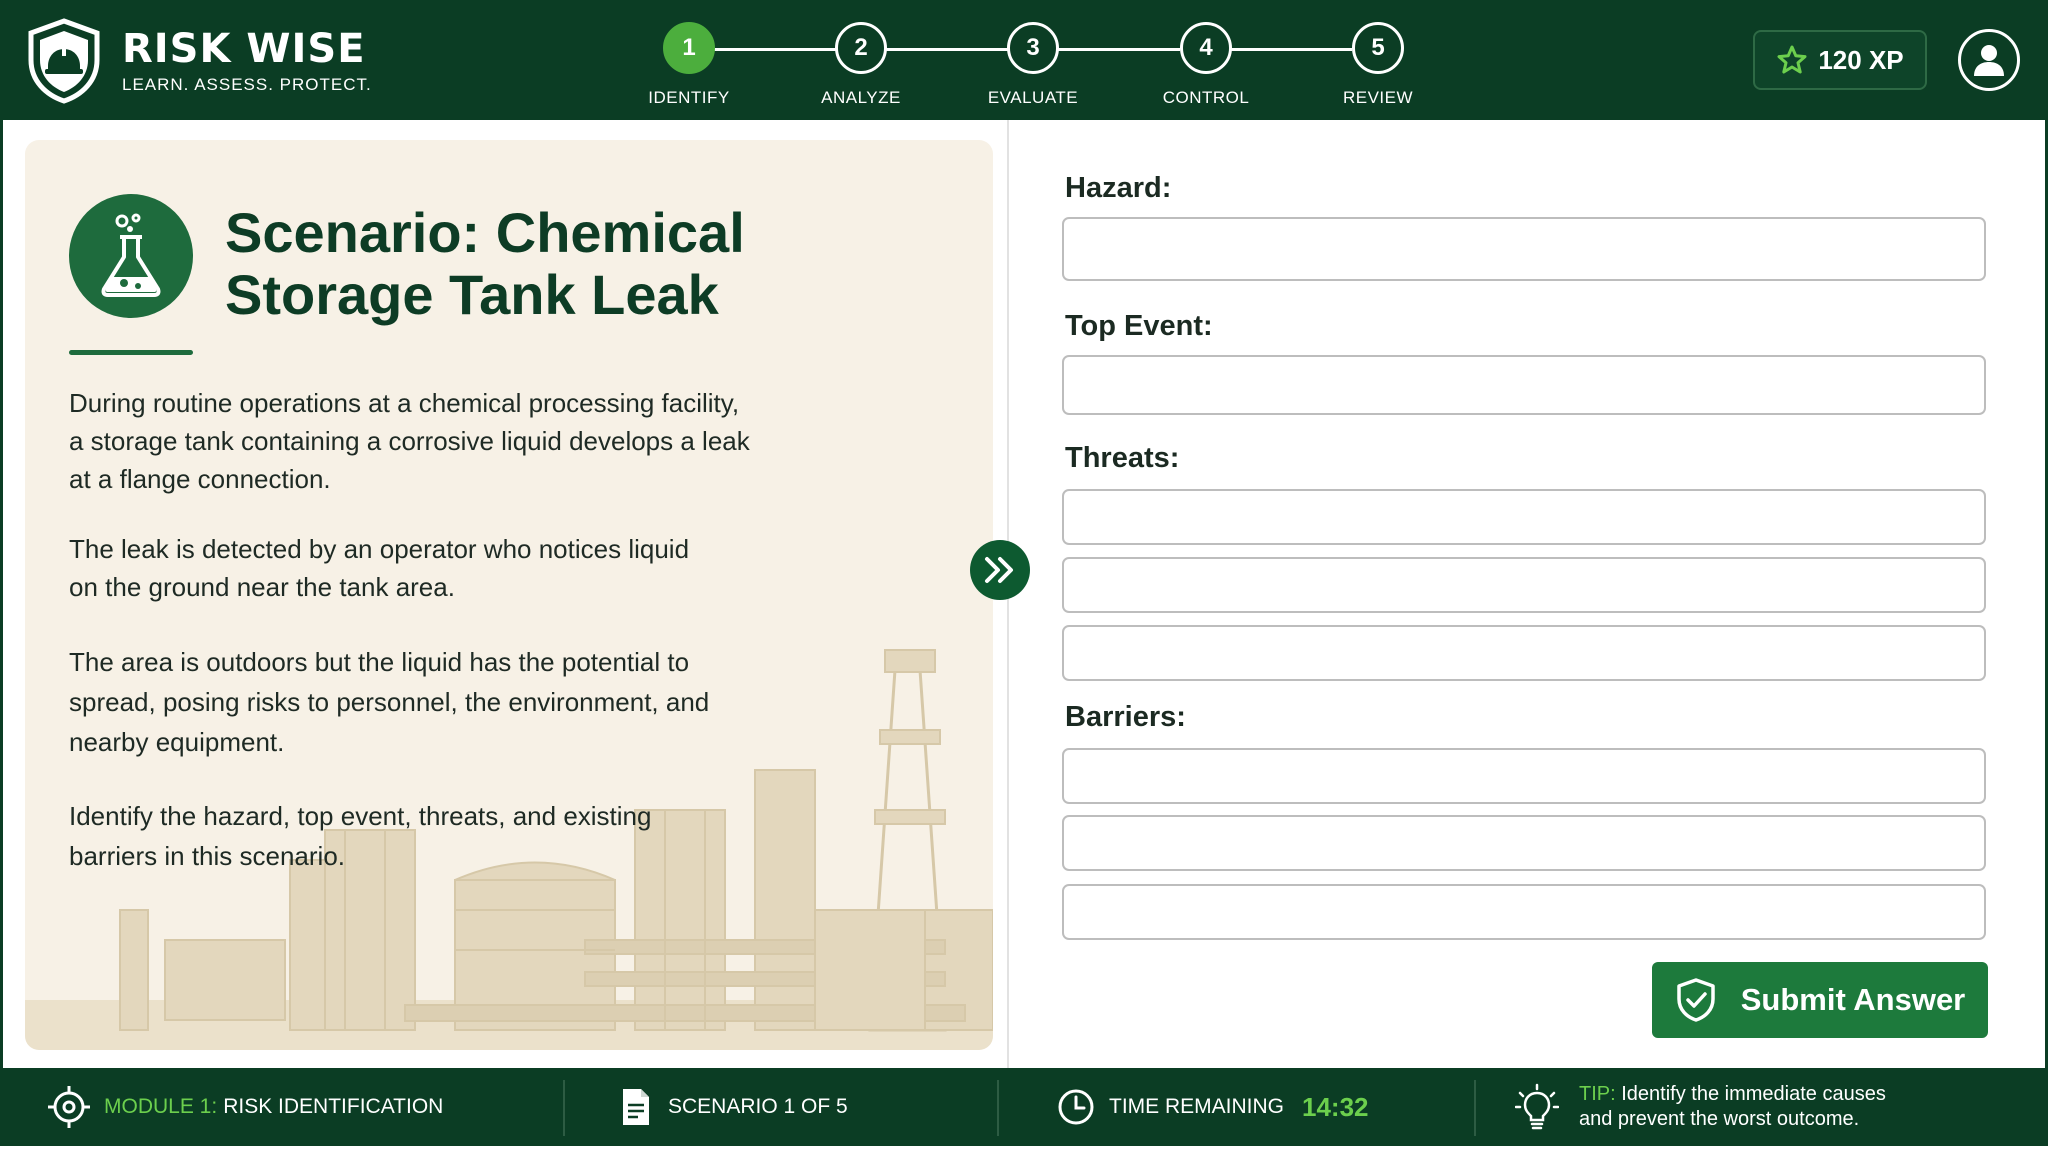  I want to click on step-analyze: 2 ANALYZE, so click(861, 65).